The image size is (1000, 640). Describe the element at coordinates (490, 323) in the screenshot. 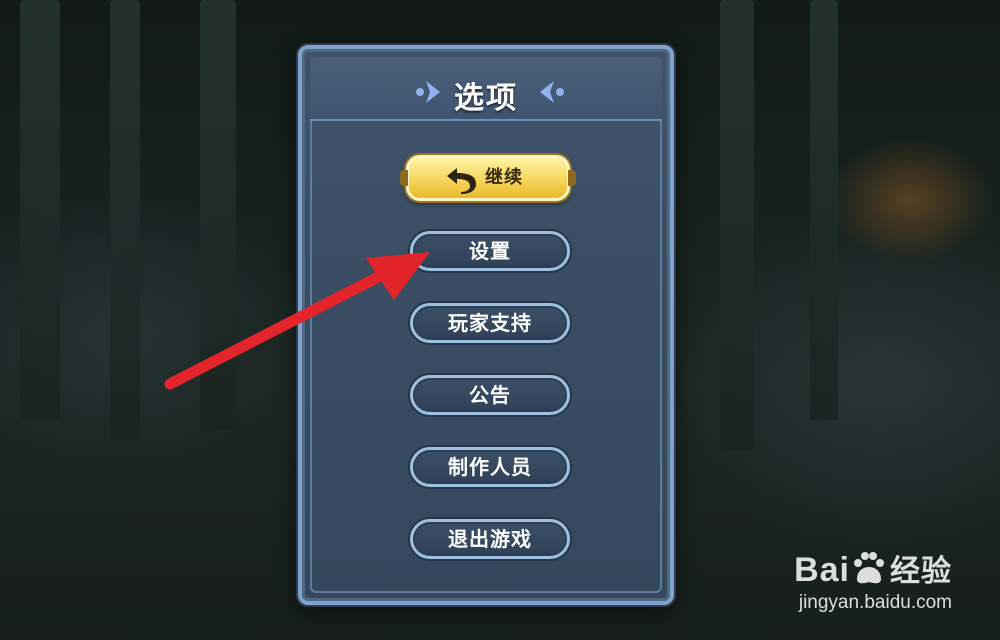

I see `player-support-button: 玩家支持` at that location.